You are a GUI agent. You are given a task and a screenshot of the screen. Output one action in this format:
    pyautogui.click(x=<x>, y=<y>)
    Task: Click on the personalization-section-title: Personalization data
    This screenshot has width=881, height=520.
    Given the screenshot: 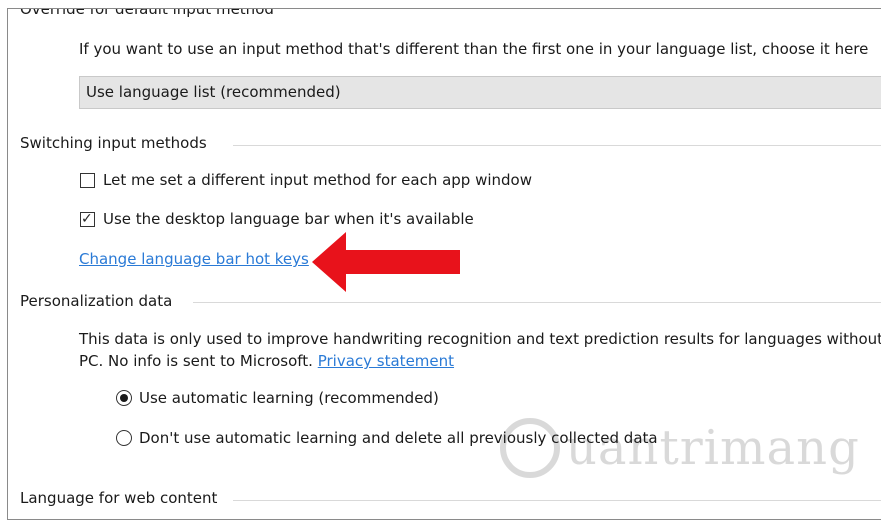 What is the action you would take?
    pyautogui.click(x=96, y=301)
    